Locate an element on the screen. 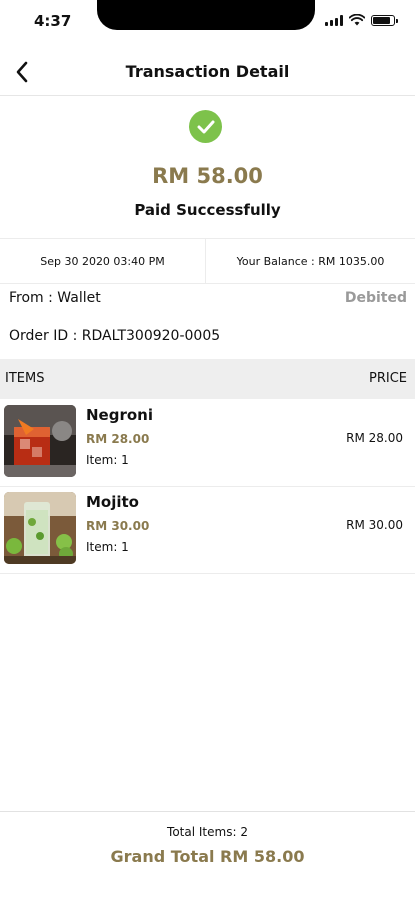 This screenshot has width=415, height=900. page-title: Transaction Detail is located at coordinates (207, 71).